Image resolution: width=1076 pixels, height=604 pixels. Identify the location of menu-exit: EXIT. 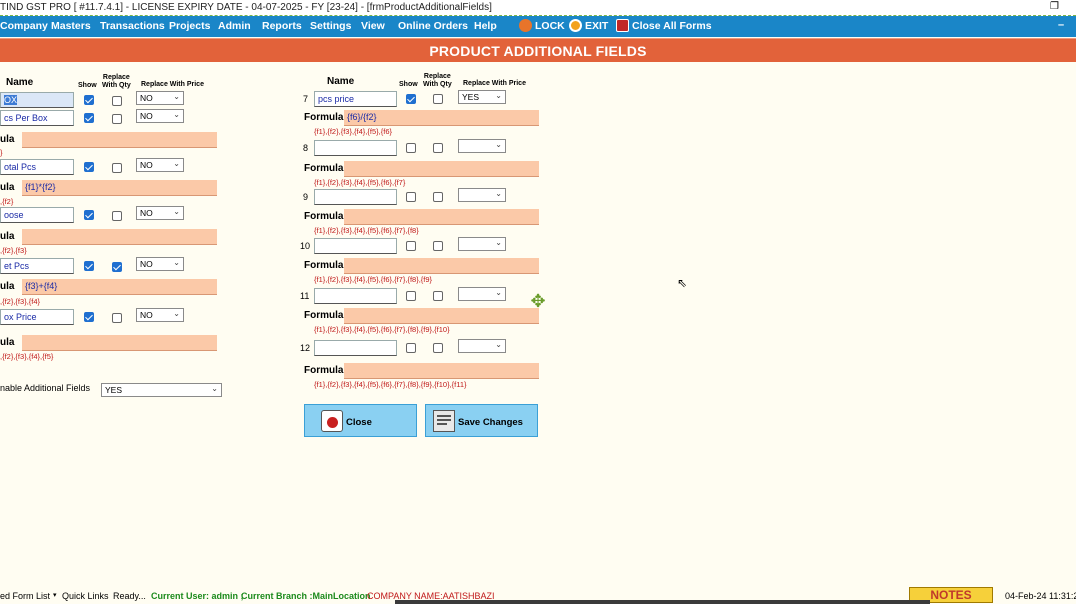
(596, 26).